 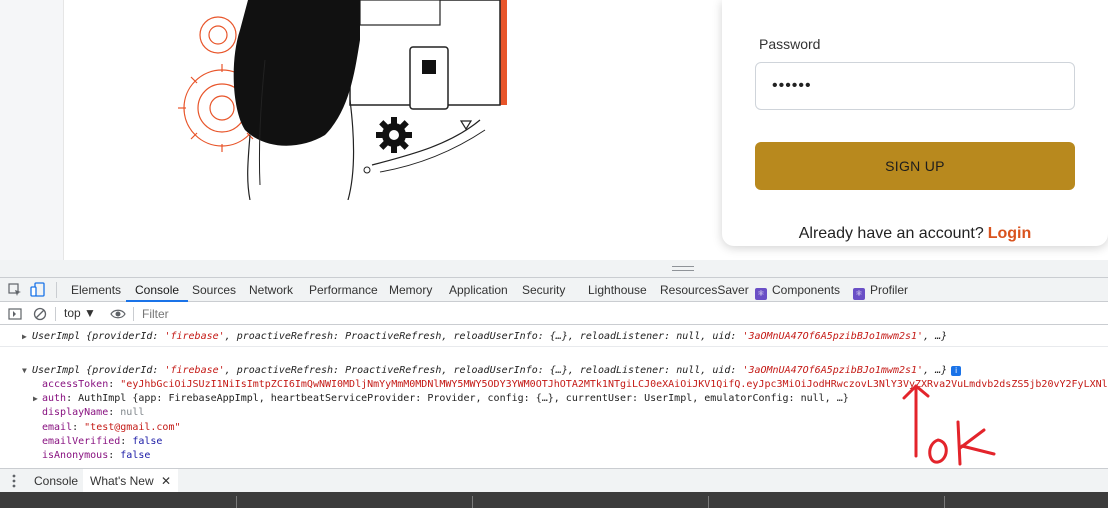 I want to click on chevron-down-icon: ▼, so click(x=90, y=313).